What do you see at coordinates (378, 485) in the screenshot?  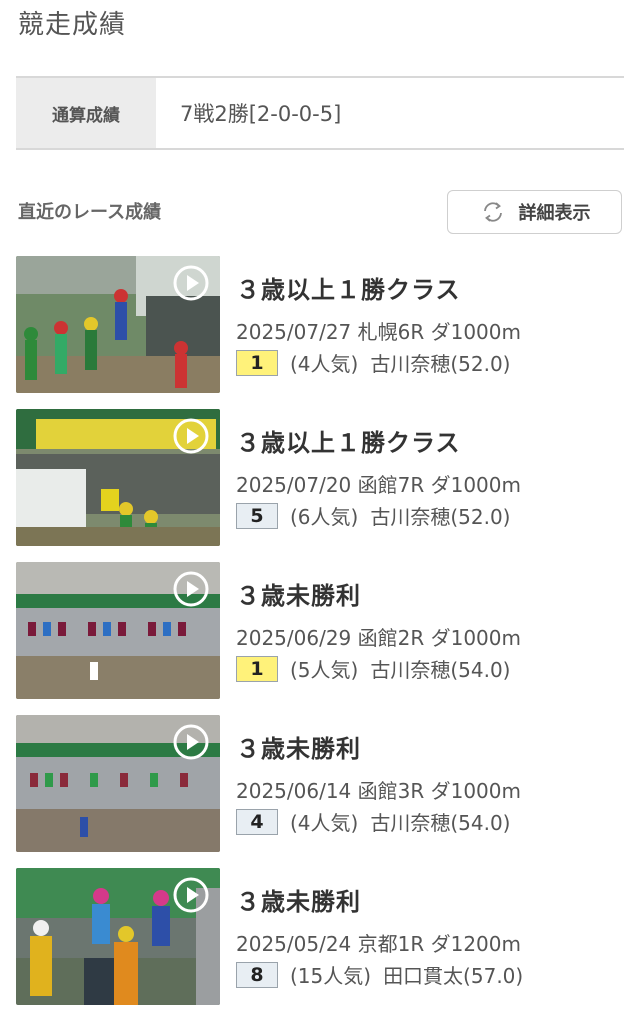 I see `race-date-venue: 2025/07/20 函館7R ダ1000m` at bounding box center [378, 485].